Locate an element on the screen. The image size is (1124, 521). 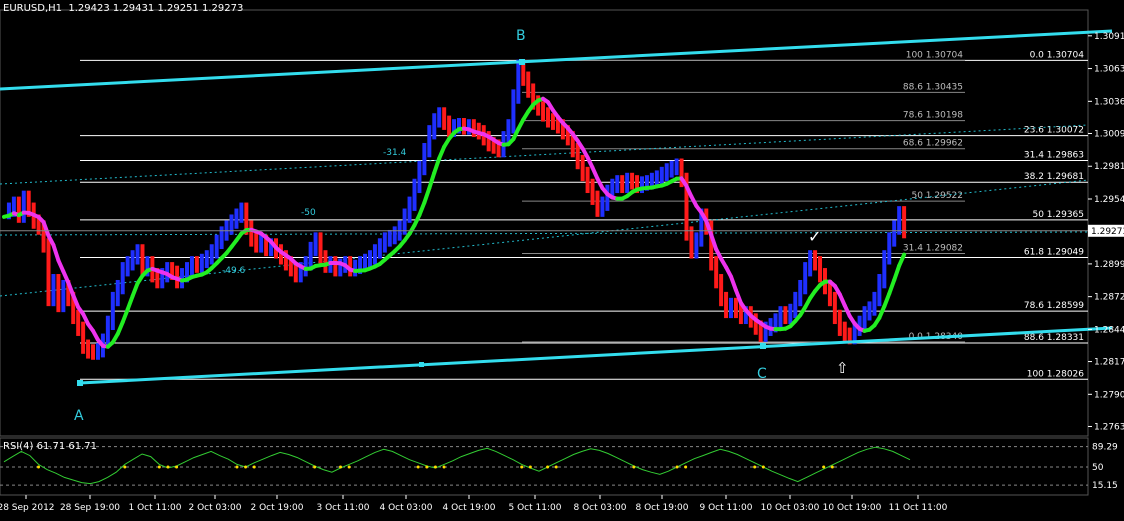
fib-inner-label: 50 1.29522 is located at coordinates (937, 196).